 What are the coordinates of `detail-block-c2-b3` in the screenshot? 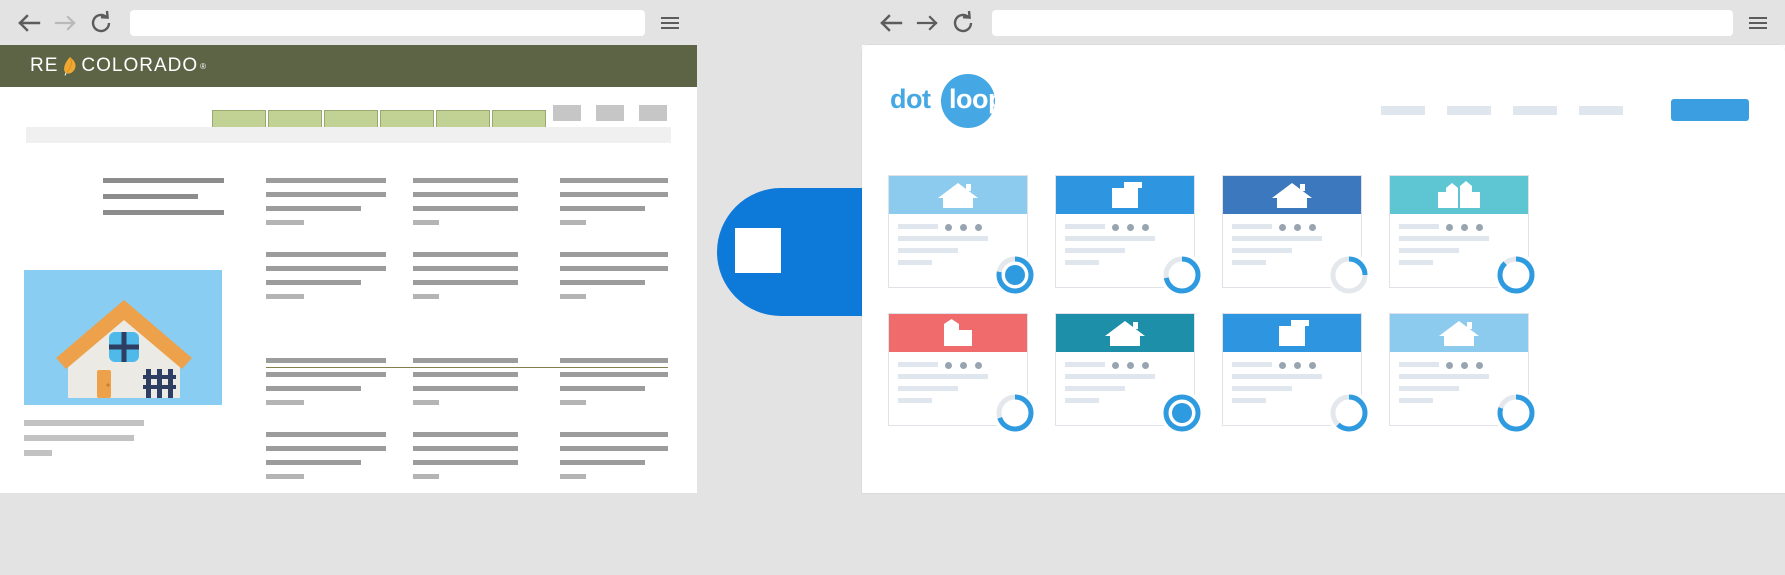 It's located at (614, 460).